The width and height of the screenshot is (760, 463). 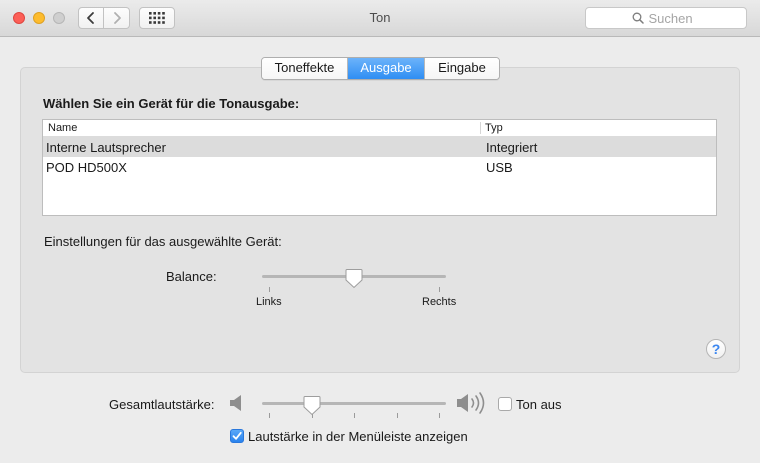 What do you see at coordinates (163, 241) in the screenshot?
I see `device-settings-label: Einstellungen für das ausgewählte Gerät:` at bounding box center [163, 241].